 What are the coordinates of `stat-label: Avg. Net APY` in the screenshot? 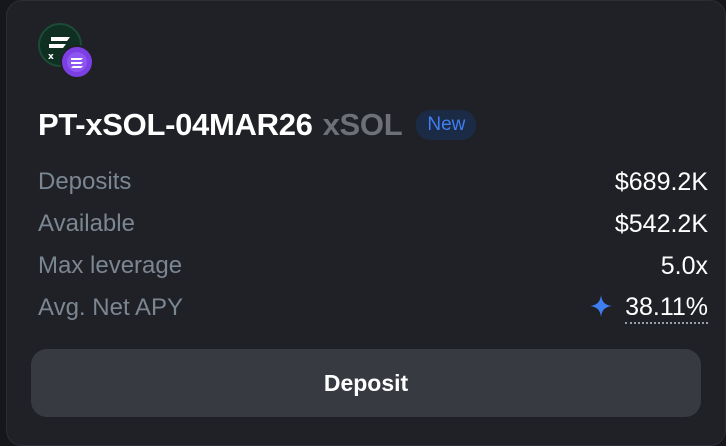 It's located at (110, 307).